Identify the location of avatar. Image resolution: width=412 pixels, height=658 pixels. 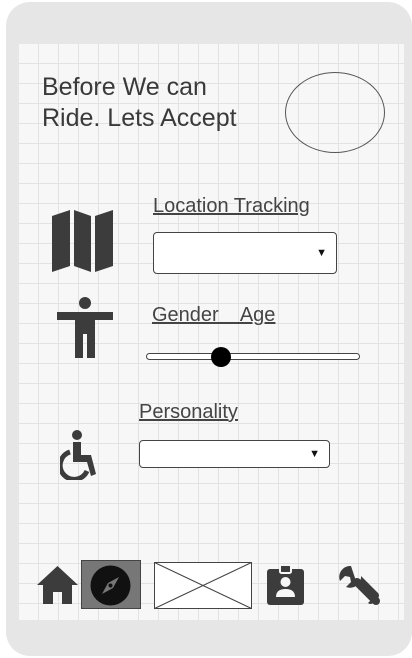
(335, 112).